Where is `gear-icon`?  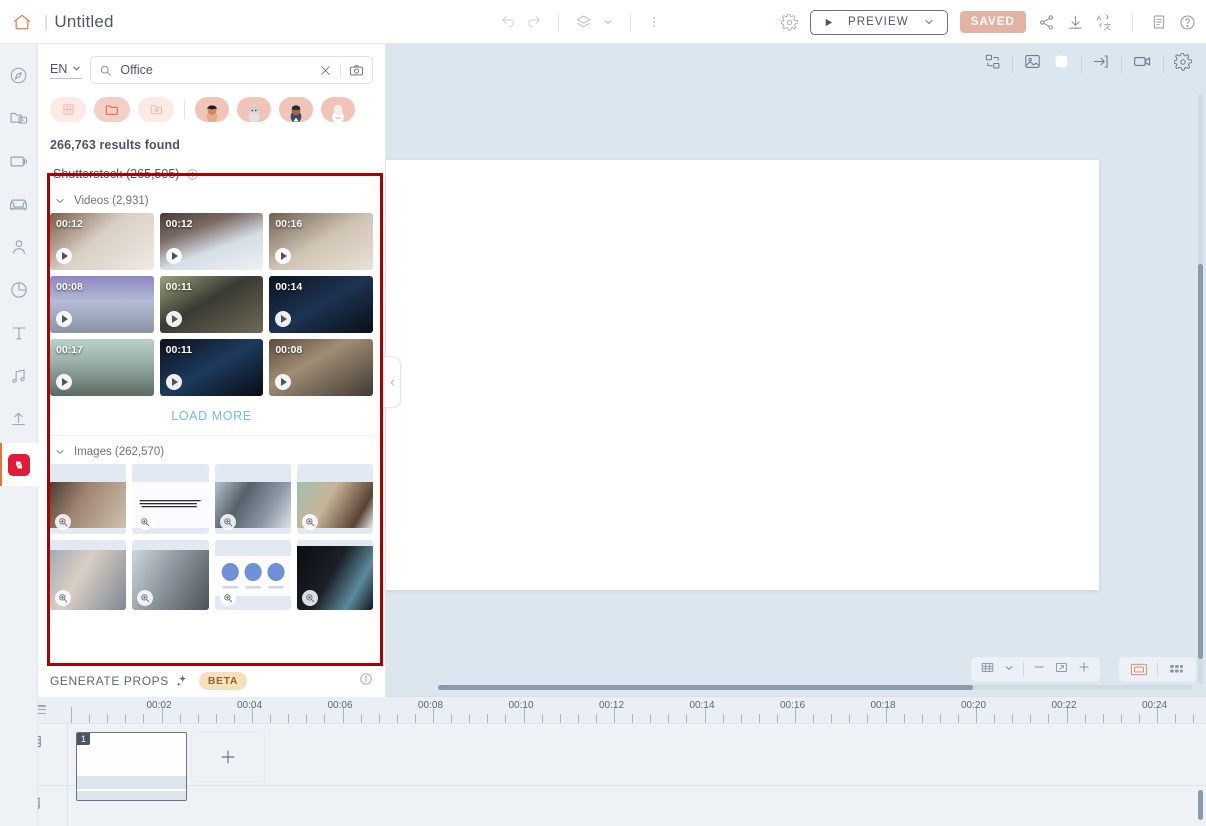
gear-icon is located at coordinates (789, 22).